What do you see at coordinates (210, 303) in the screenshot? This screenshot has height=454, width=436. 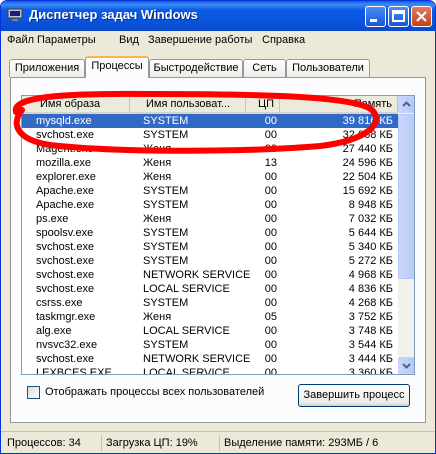 I see `table-row: csrss.exe SYSTEM 00 4 268 КБ` at bounding box center [210, 303].